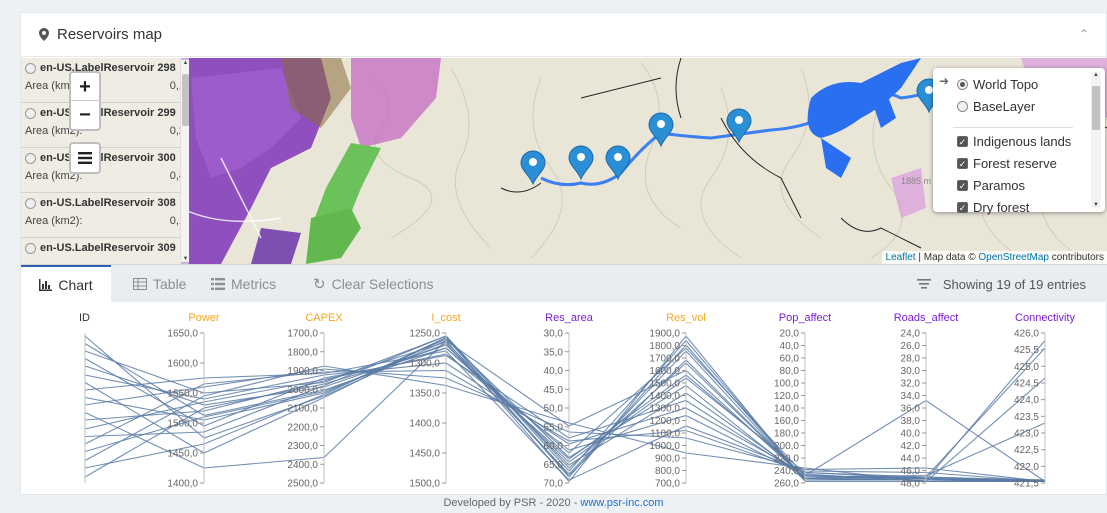  Describe the element at coordinates (911, 484) in the screenshot. I see `tick-label: 48,0` at that location.